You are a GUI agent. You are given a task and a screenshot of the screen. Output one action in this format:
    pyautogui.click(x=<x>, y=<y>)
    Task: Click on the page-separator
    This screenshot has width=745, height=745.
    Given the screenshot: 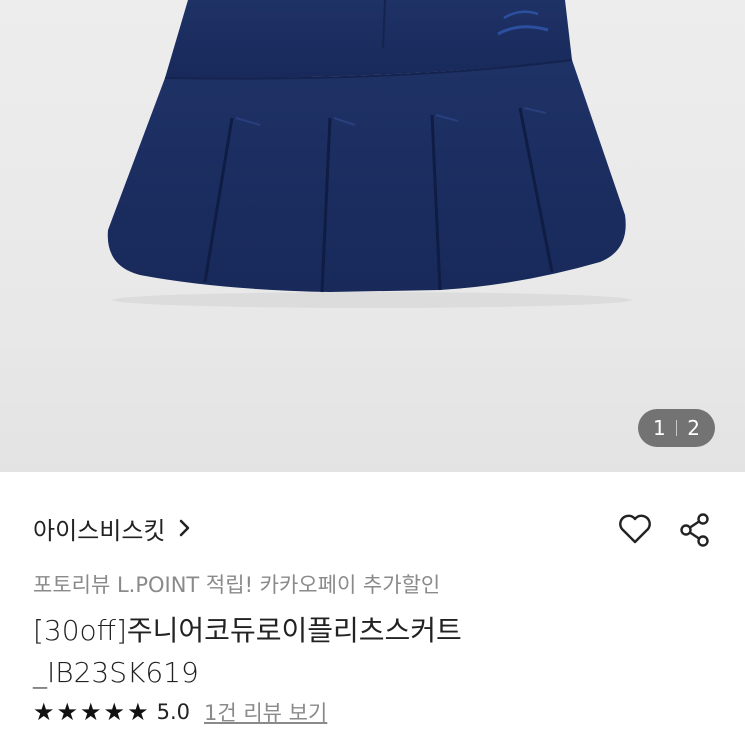 What is the action you would take?
    pyautogui.click(x=676, y=428)
    